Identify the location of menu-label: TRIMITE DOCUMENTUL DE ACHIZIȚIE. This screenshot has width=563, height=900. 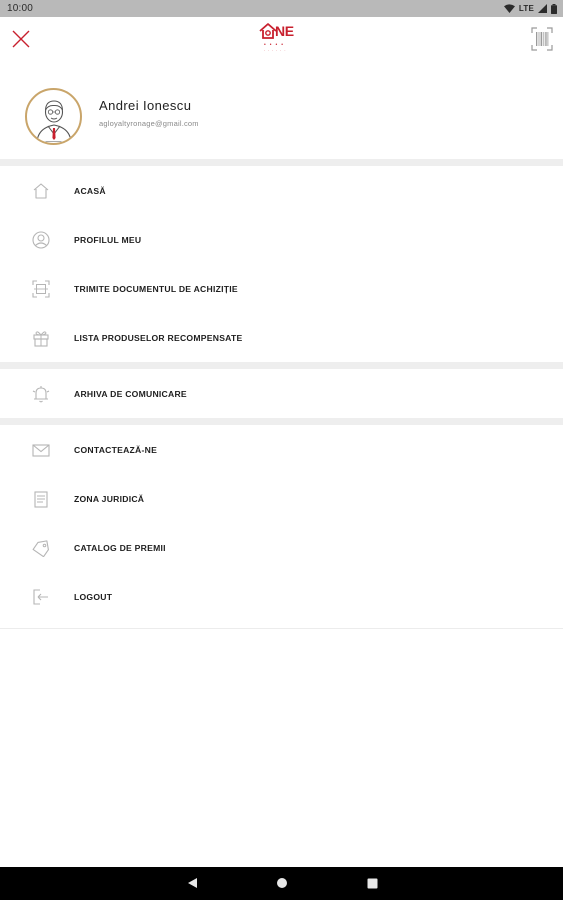
(156, 288).